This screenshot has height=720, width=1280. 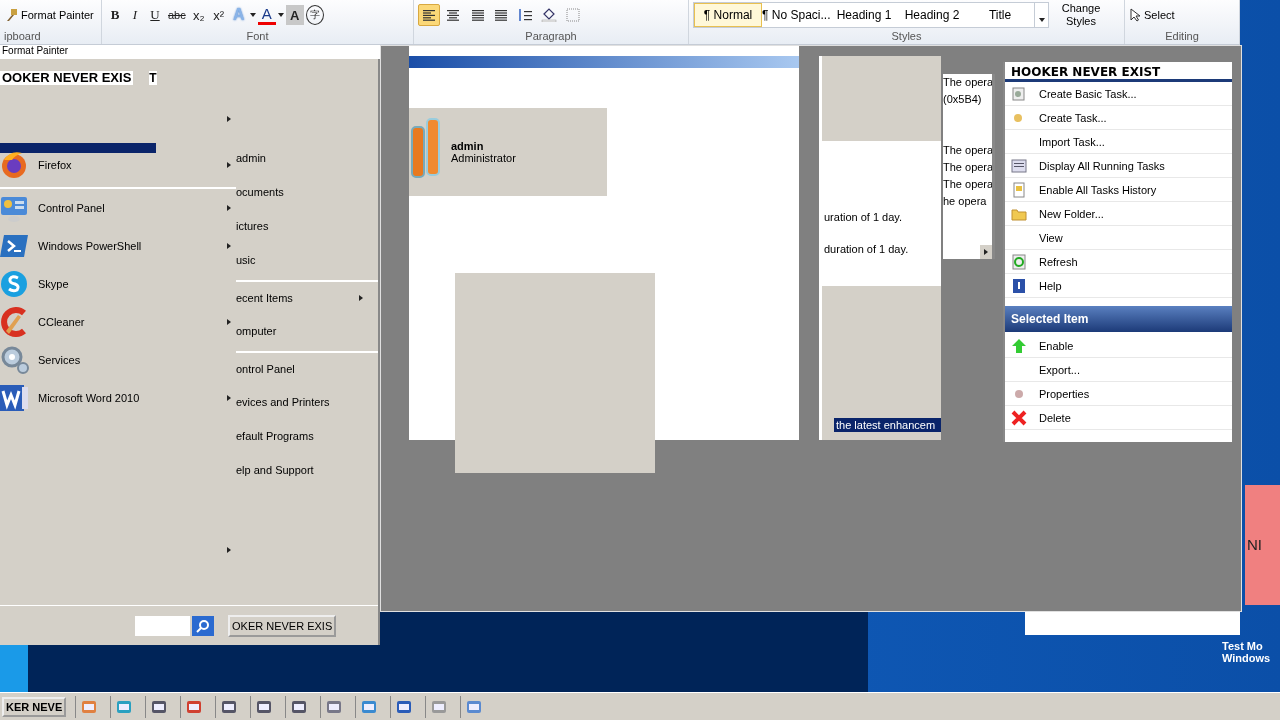 What do you see at coordinates (115, 15) in the screenshot?
I see `font-format-button: B` at bounding box center [115, 15].